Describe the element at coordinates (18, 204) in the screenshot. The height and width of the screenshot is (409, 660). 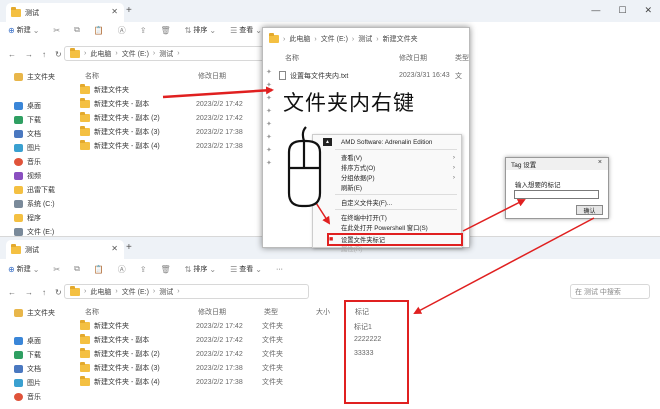
I see `drive-icon` at that location.